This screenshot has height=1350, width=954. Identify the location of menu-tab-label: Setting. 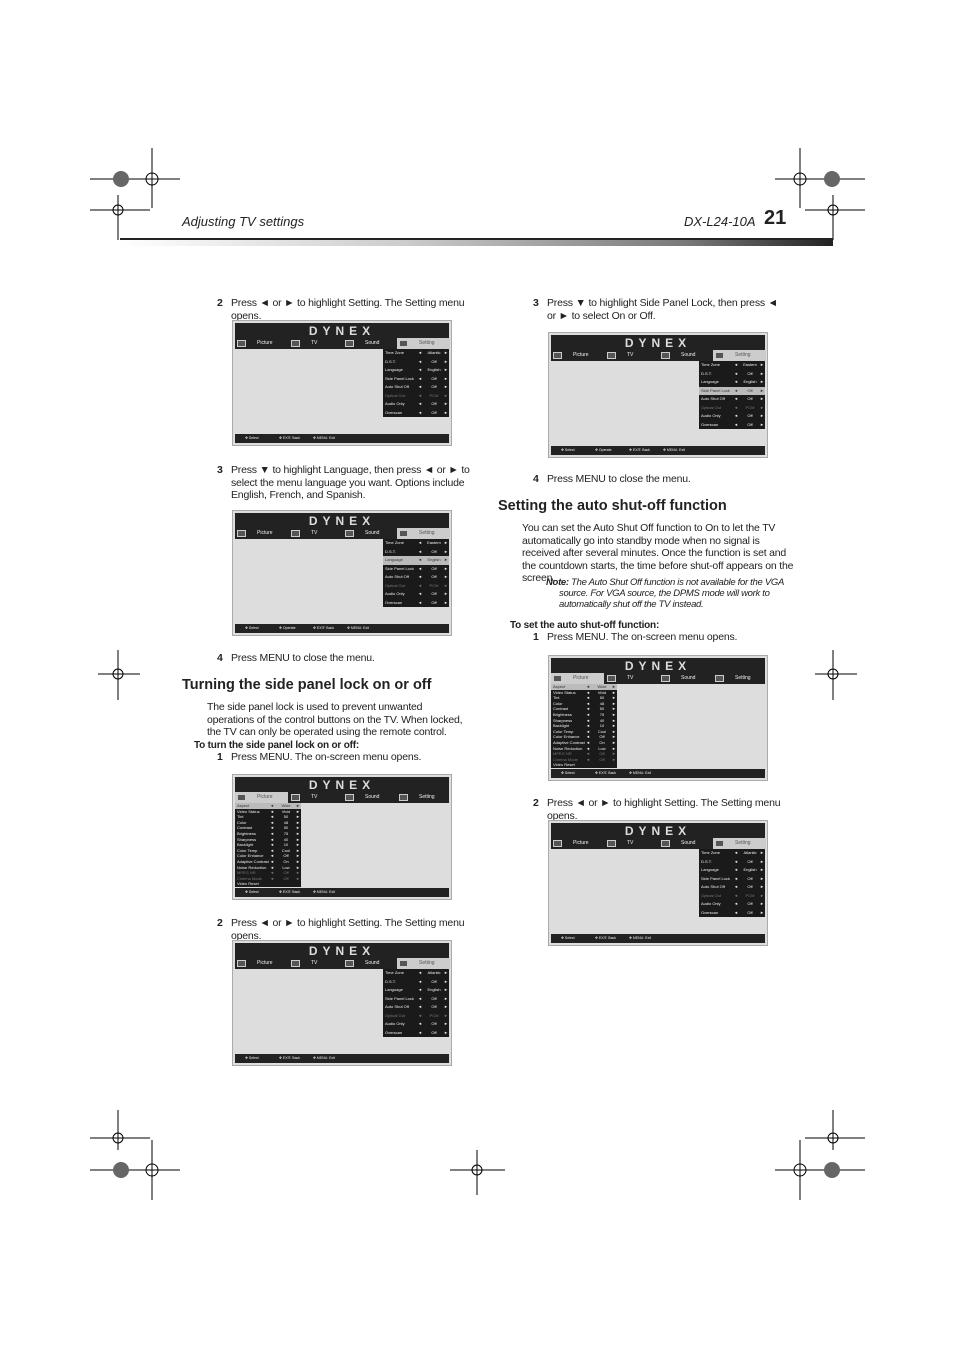
(427, 343).